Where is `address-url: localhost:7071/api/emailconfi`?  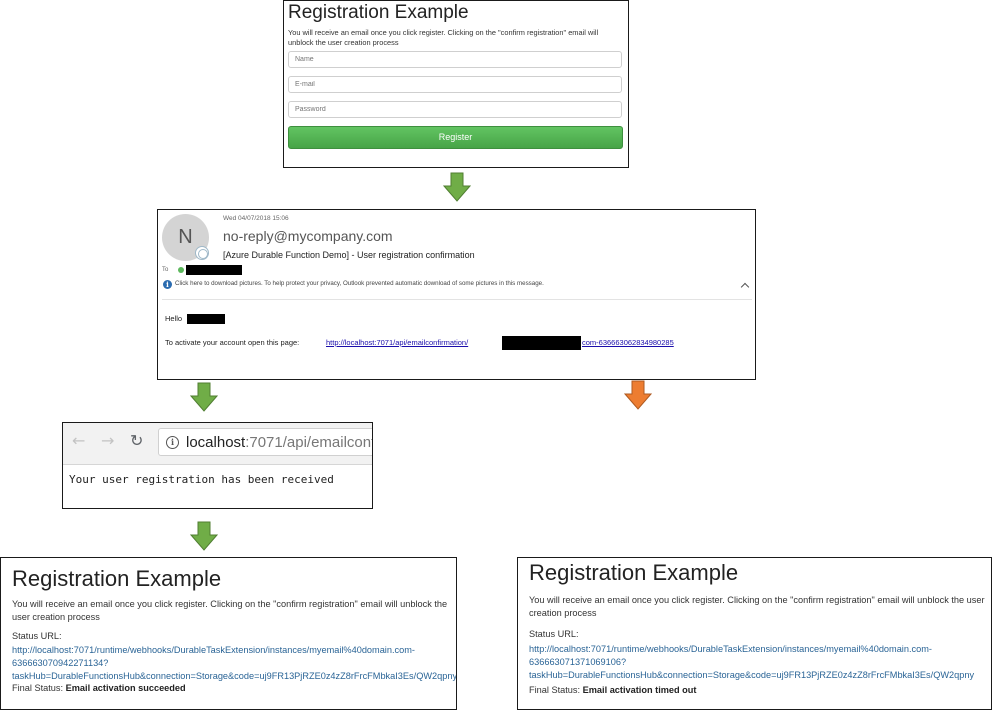
address-url: localhost:7071/api/emailconfi is located at coordinates (279, 442).